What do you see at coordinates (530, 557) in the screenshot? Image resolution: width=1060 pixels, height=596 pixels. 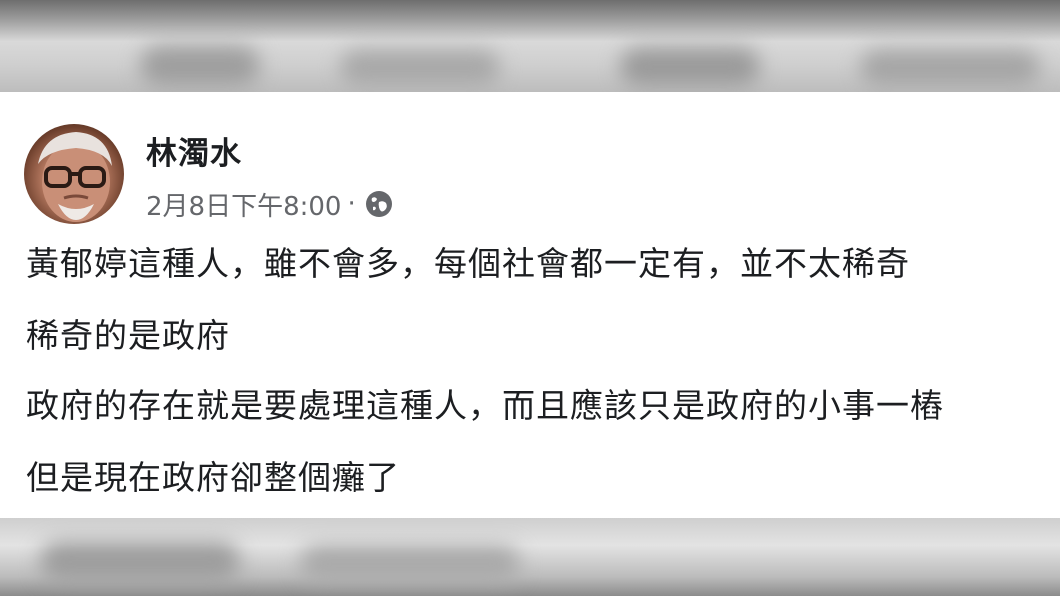 I see `blurred-background-bottom` at bounding box center [530, 557].